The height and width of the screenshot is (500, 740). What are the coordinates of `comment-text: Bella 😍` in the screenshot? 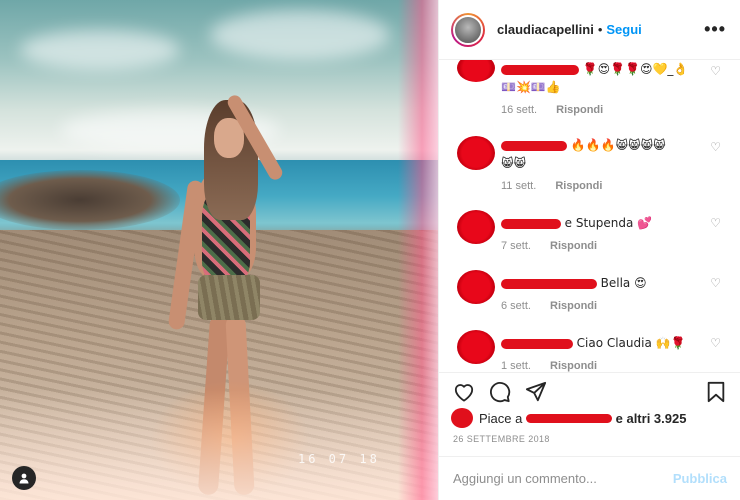 It's located at (603, 283).